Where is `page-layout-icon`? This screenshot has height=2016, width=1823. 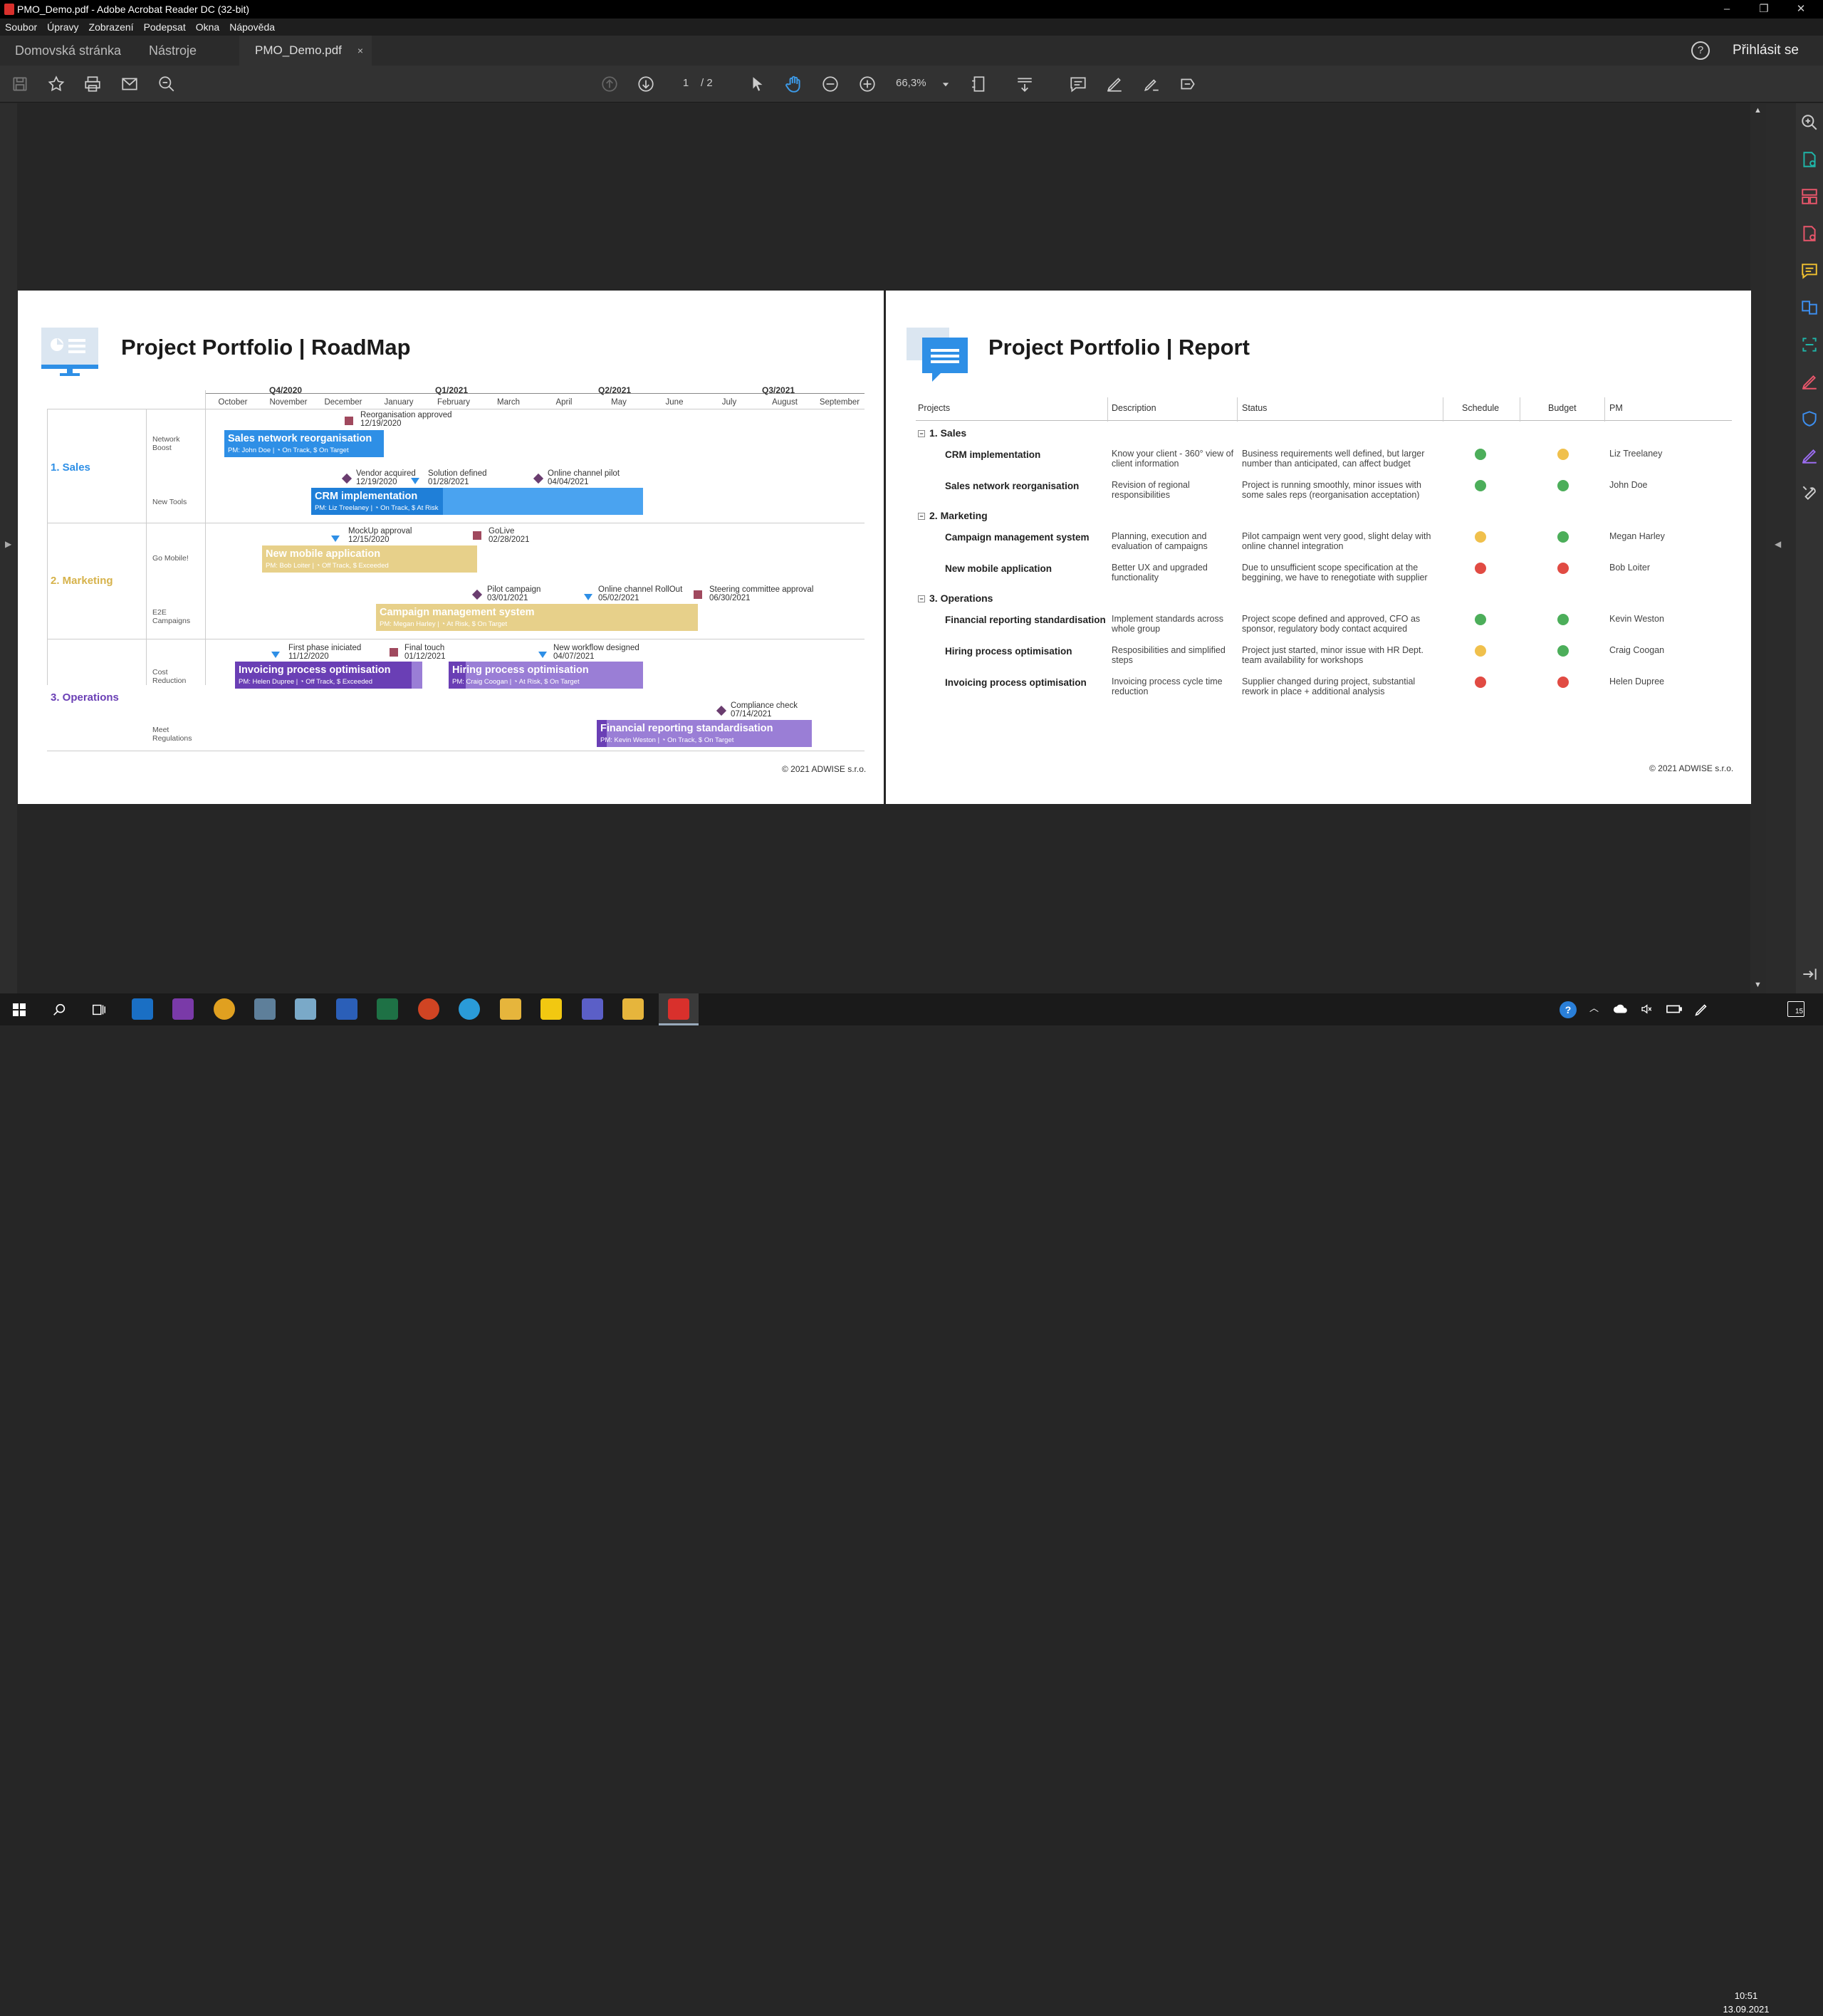 page-layout-icon is located at coordinates (980, 84).